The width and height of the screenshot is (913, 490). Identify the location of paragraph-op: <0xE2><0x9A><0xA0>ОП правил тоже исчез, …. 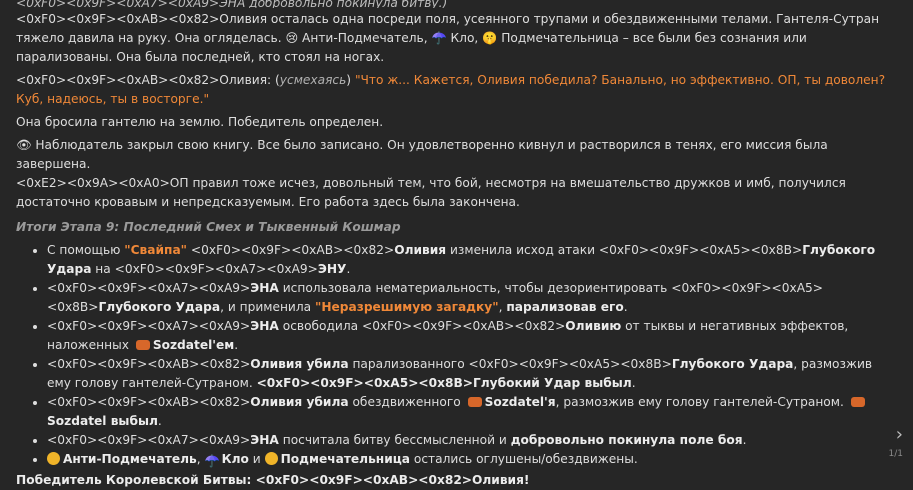
(431, 192).